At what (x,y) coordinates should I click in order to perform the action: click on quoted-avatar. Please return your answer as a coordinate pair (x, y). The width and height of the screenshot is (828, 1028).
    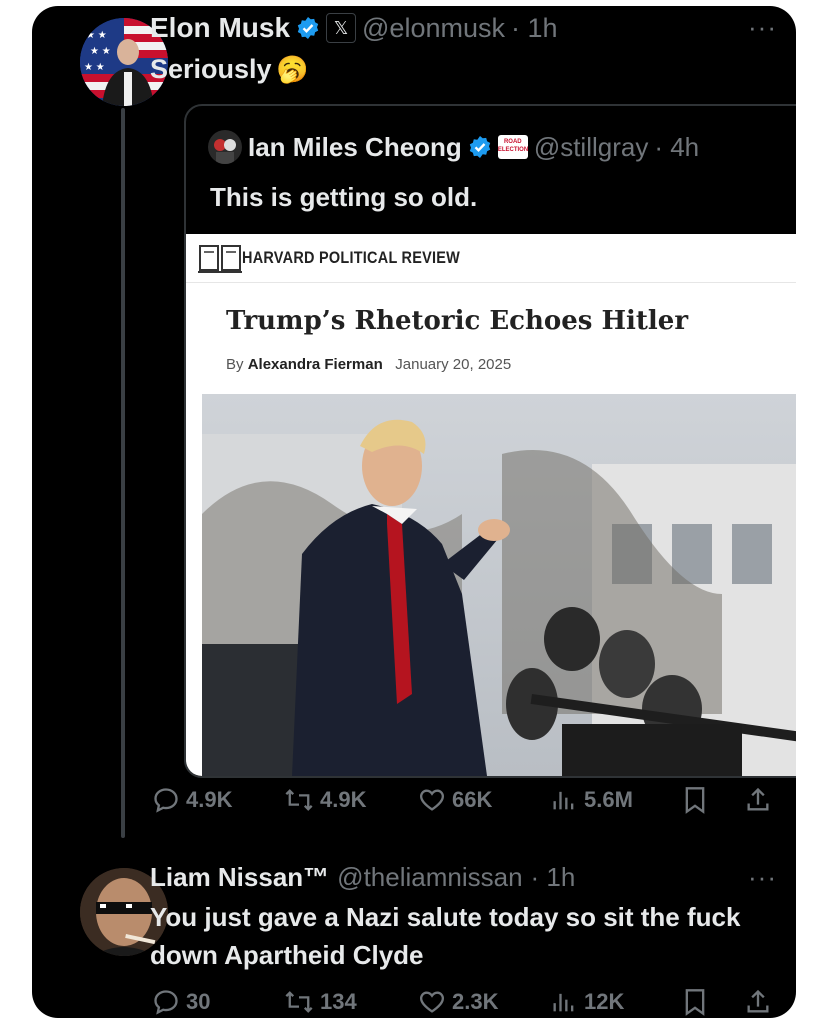
    Looking at the image, I should click on (225, 147).